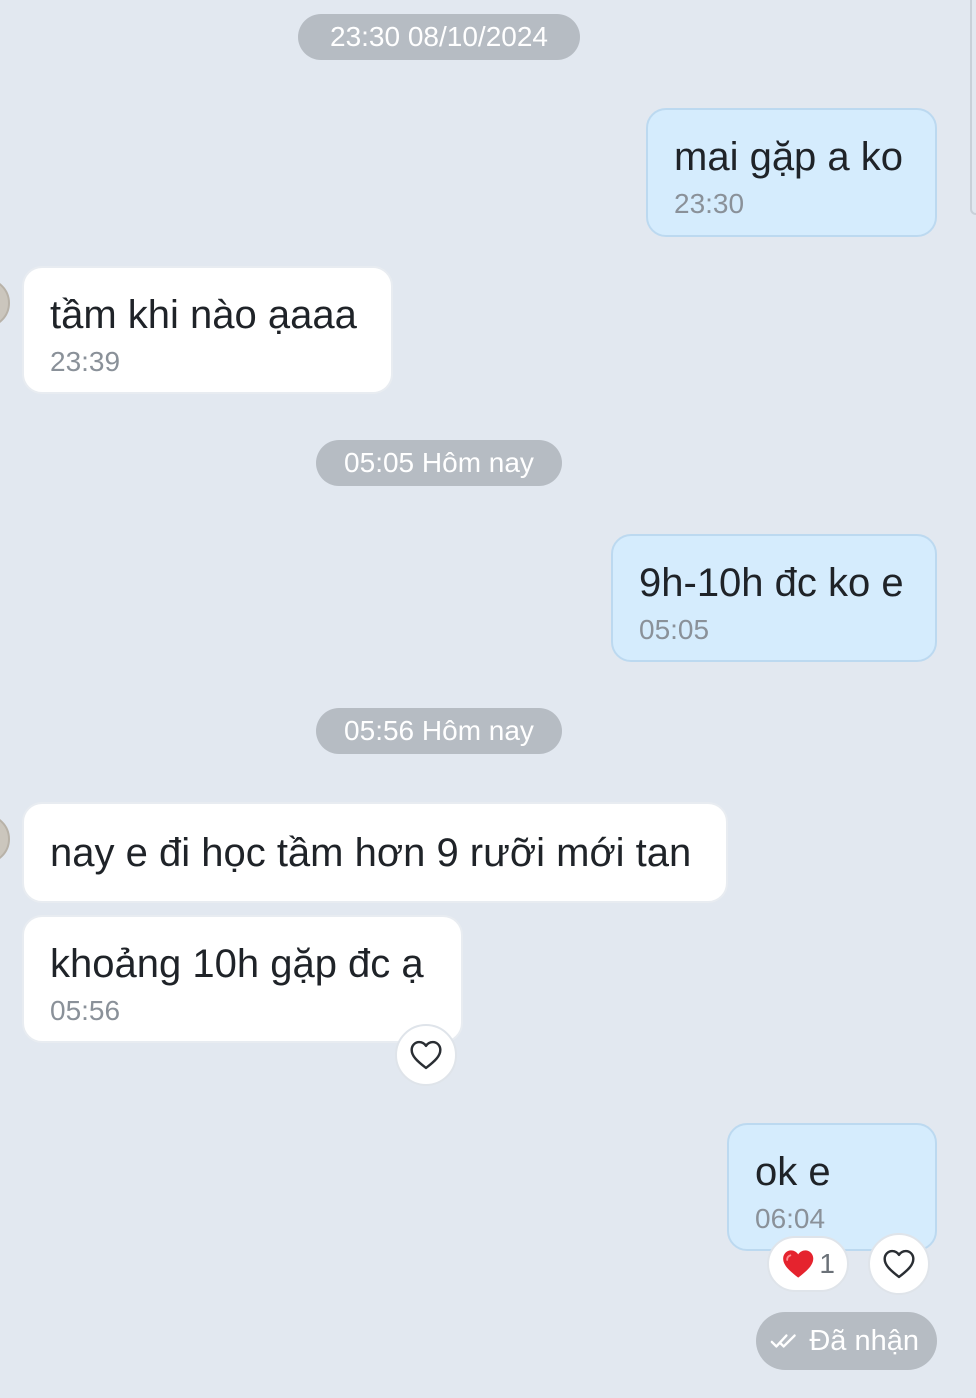  Describe the element at coordinates (371, 853) in the screenshot. I see `message-text: nay e đi học tầm hơn 9 rưỡi mới tan` at that location.